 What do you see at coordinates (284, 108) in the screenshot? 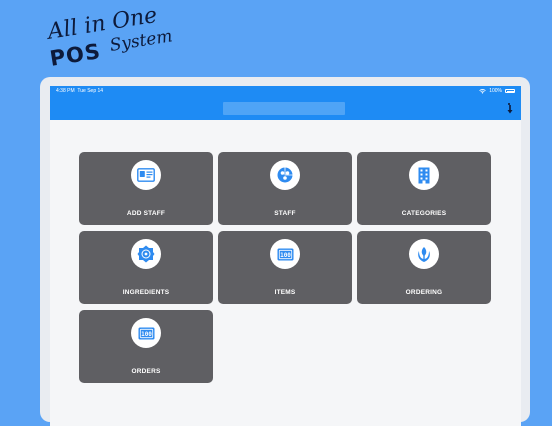
I see `header-title` at bounding box center [284, 108].